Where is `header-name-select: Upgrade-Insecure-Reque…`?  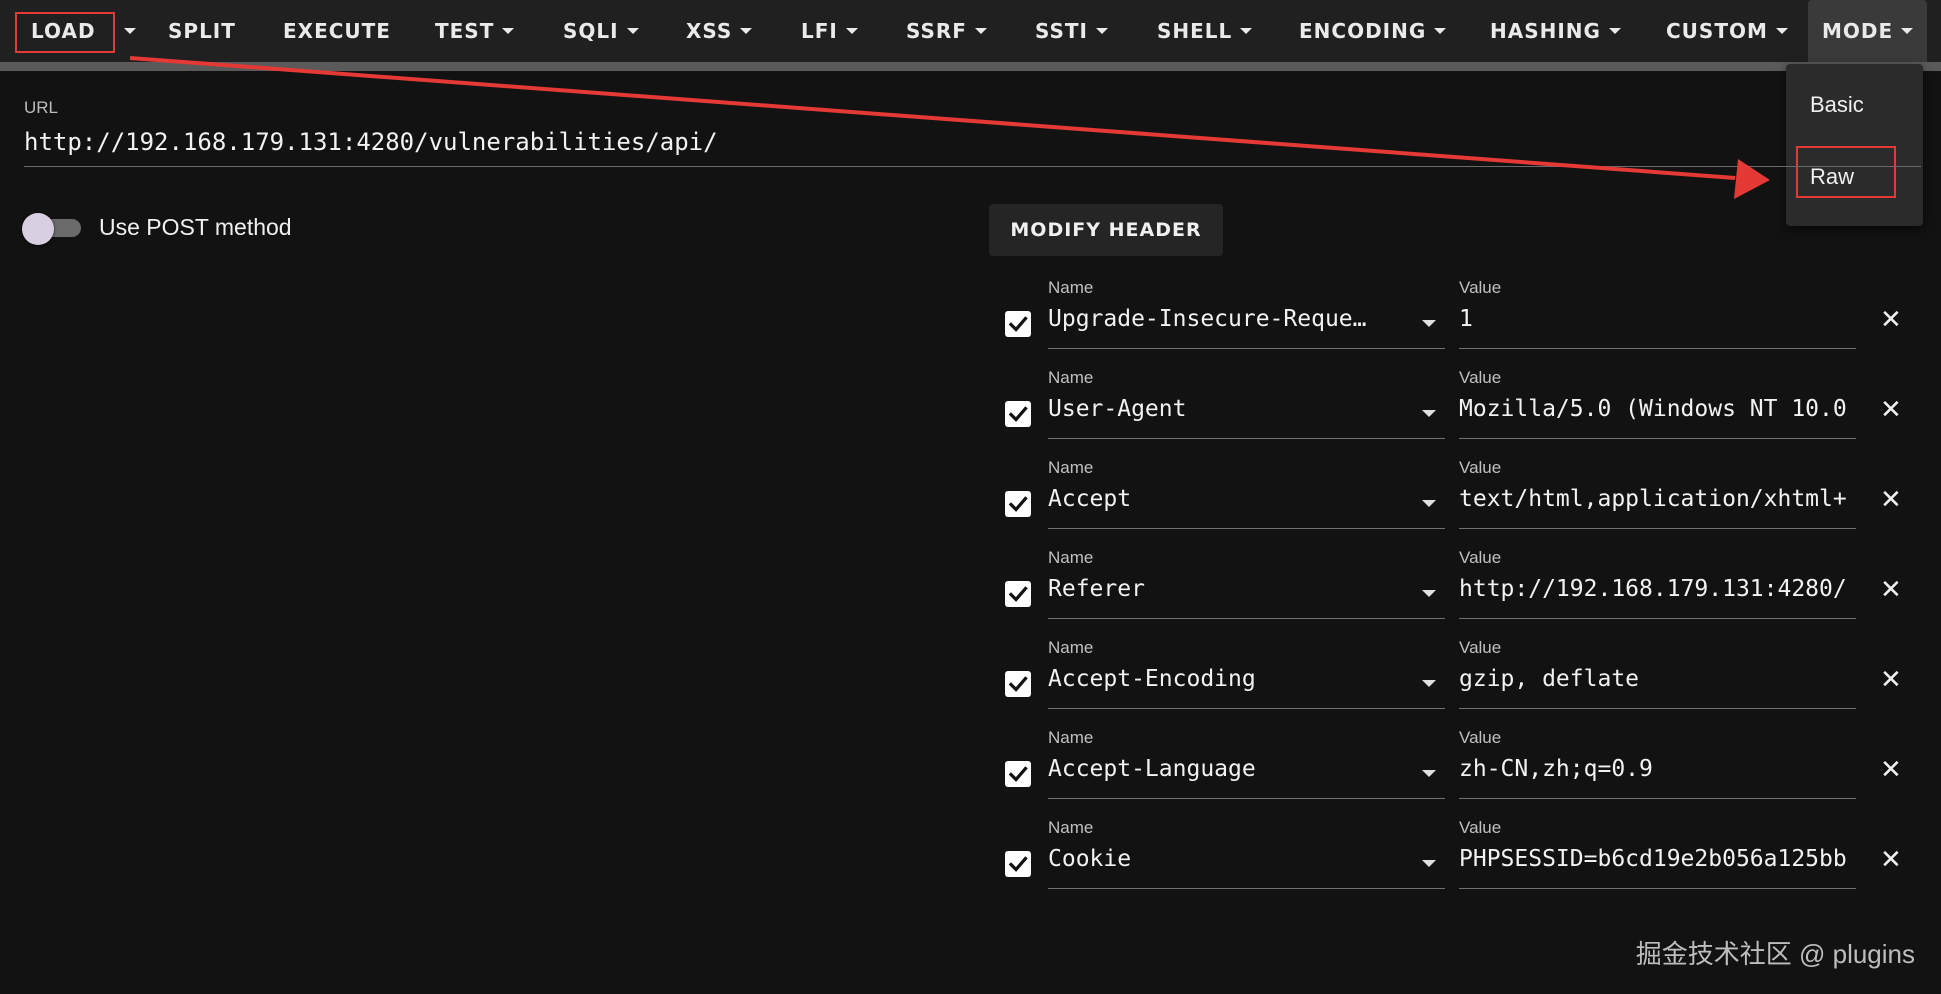 header-name-select: Upgrade-Insecure-Reque… is located at coordinates (1218, 319).